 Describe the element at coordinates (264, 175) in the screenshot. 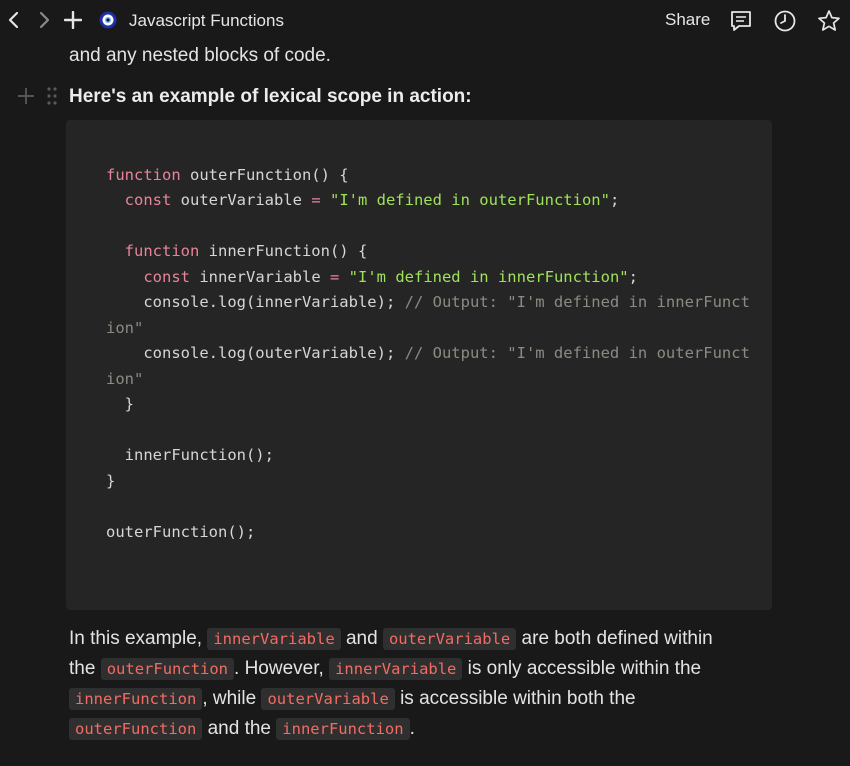

I see `code-text: outerFunction() {` at that location.